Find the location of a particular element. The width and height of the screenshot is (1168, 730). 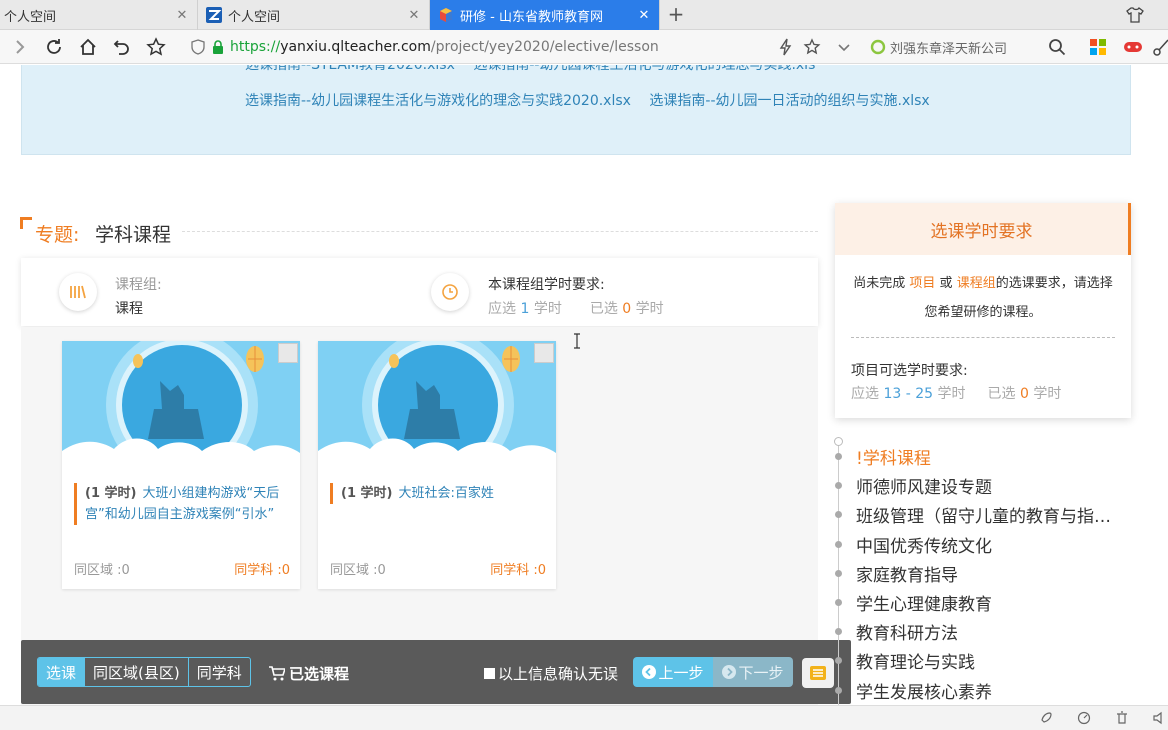

url-scheme: https:// is located at coordinates (255, 47).